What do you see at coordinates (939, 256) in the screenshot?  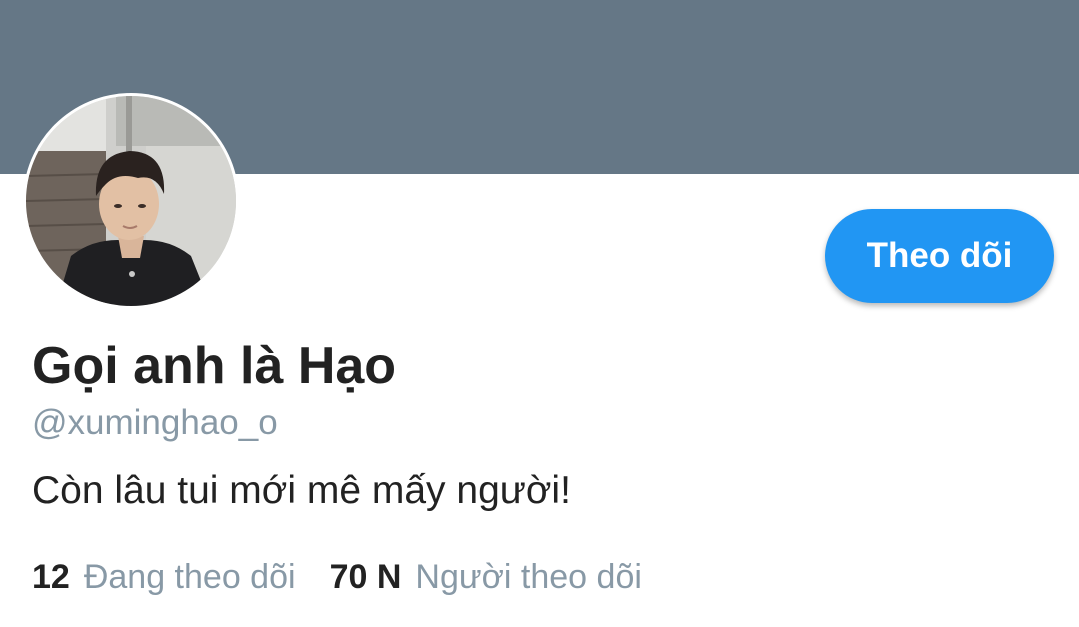 I see `follow-button: Theo dõi` at bounding box center [939, 256].